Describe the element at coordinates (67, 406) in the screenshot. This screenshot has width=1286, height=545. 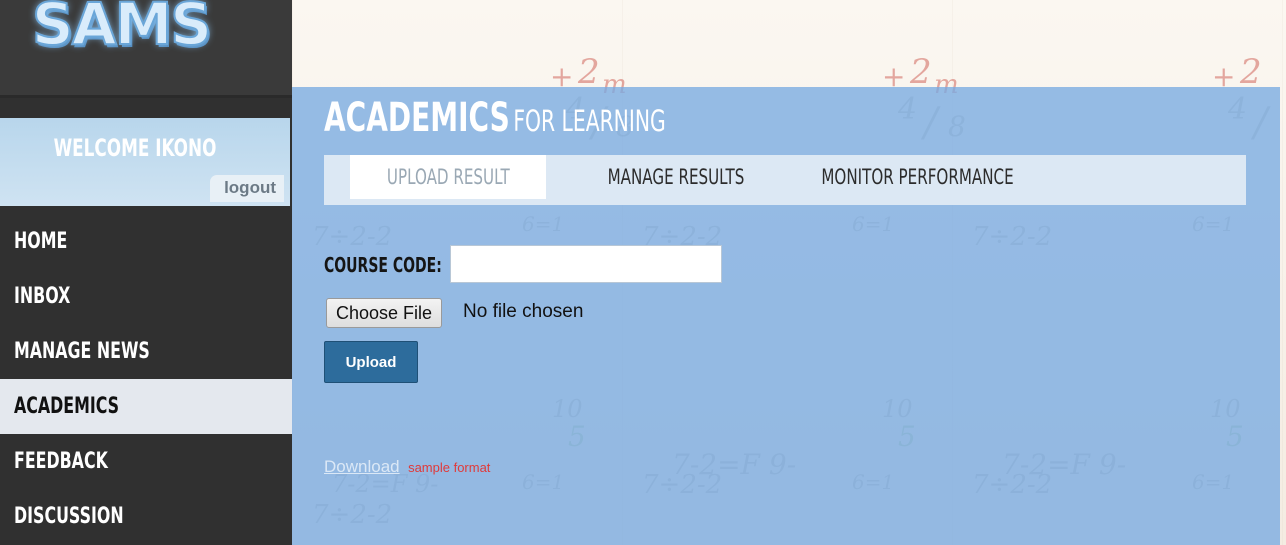
I see `nav-item-label: ACADEMICS` at that location.